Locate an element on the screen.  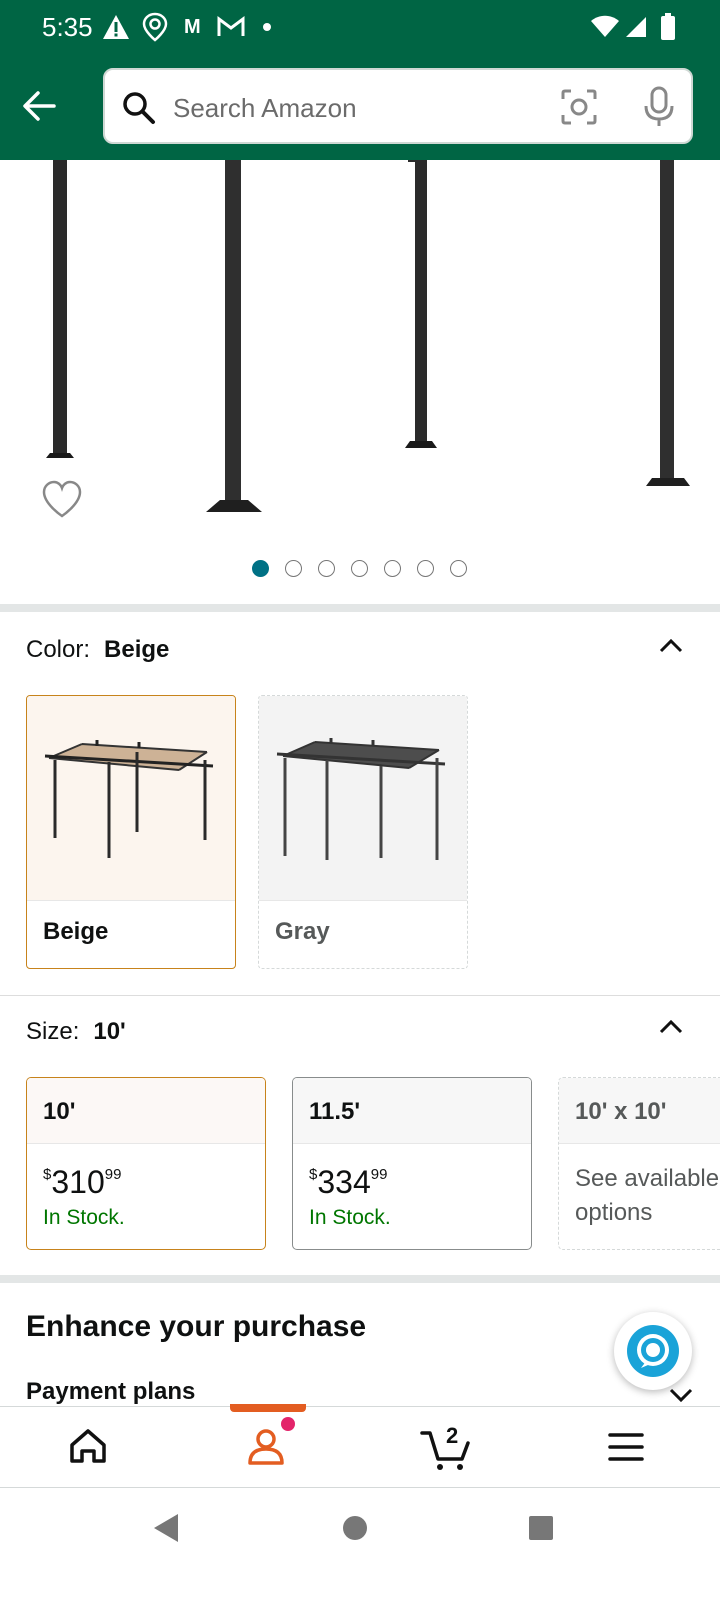
wifi-icon is located at coordinates (605, 27).